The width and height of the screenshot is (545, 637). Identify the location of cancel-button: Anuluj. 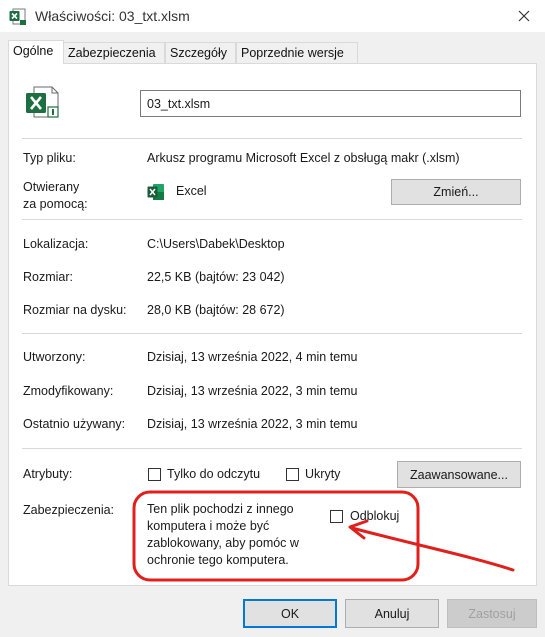
(392, 613).